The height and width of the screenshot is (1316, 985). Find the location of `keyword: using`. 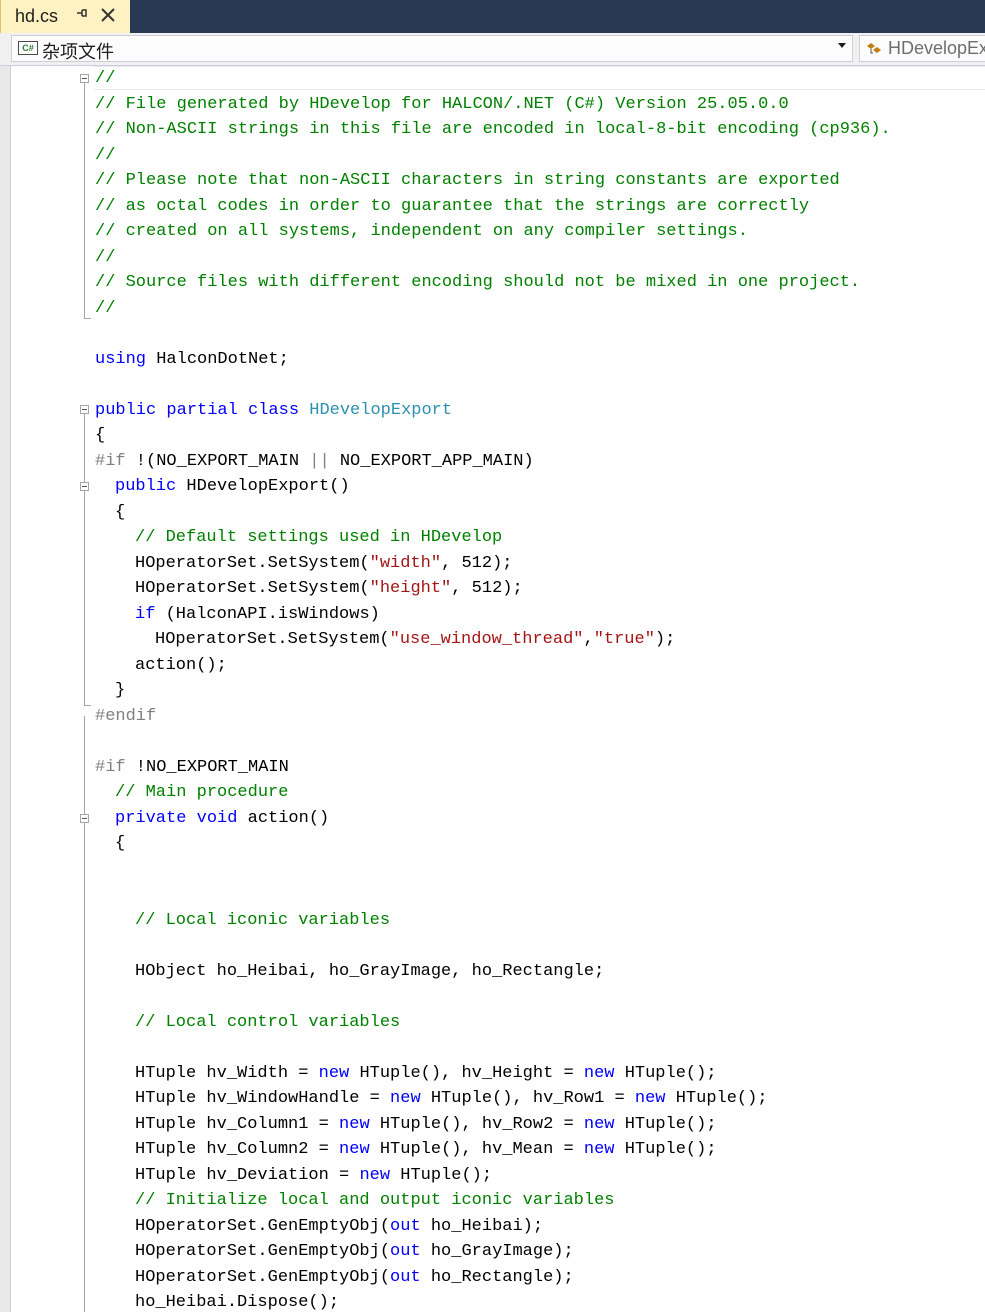

keyword: using is located at coordinates (121, 359).